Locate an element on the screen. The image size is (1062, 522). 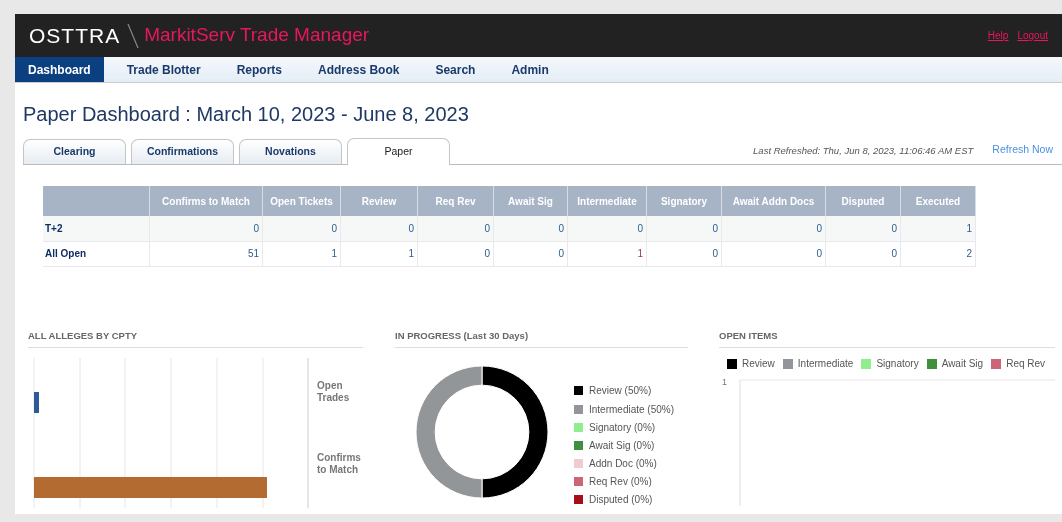
tab: Novations is located at coordinates (290, 151).